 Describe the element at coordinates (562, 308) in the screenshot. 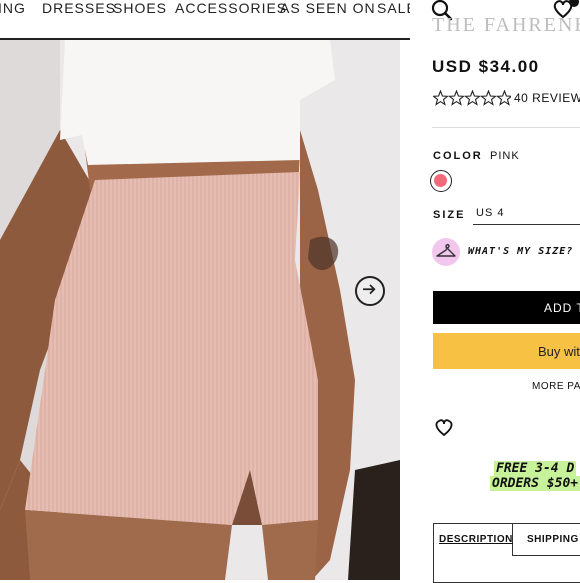

I see `add-to-bag-label: ADD TO` at that location.